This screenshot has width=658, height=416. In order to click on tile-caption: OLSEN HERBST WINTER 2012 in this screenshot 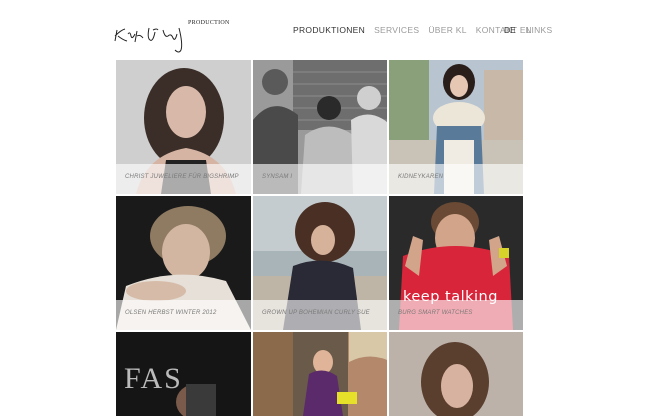, I will do `click(171, 313)`.